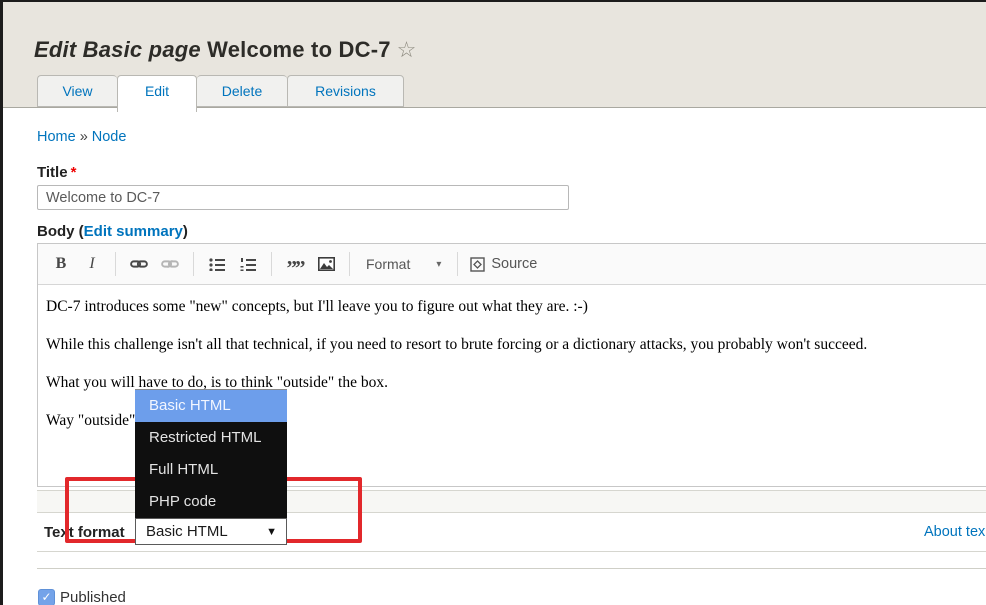 The width and height of the screenshot is (986, 605). I want to click on unlink-icon, so click(170, 264).